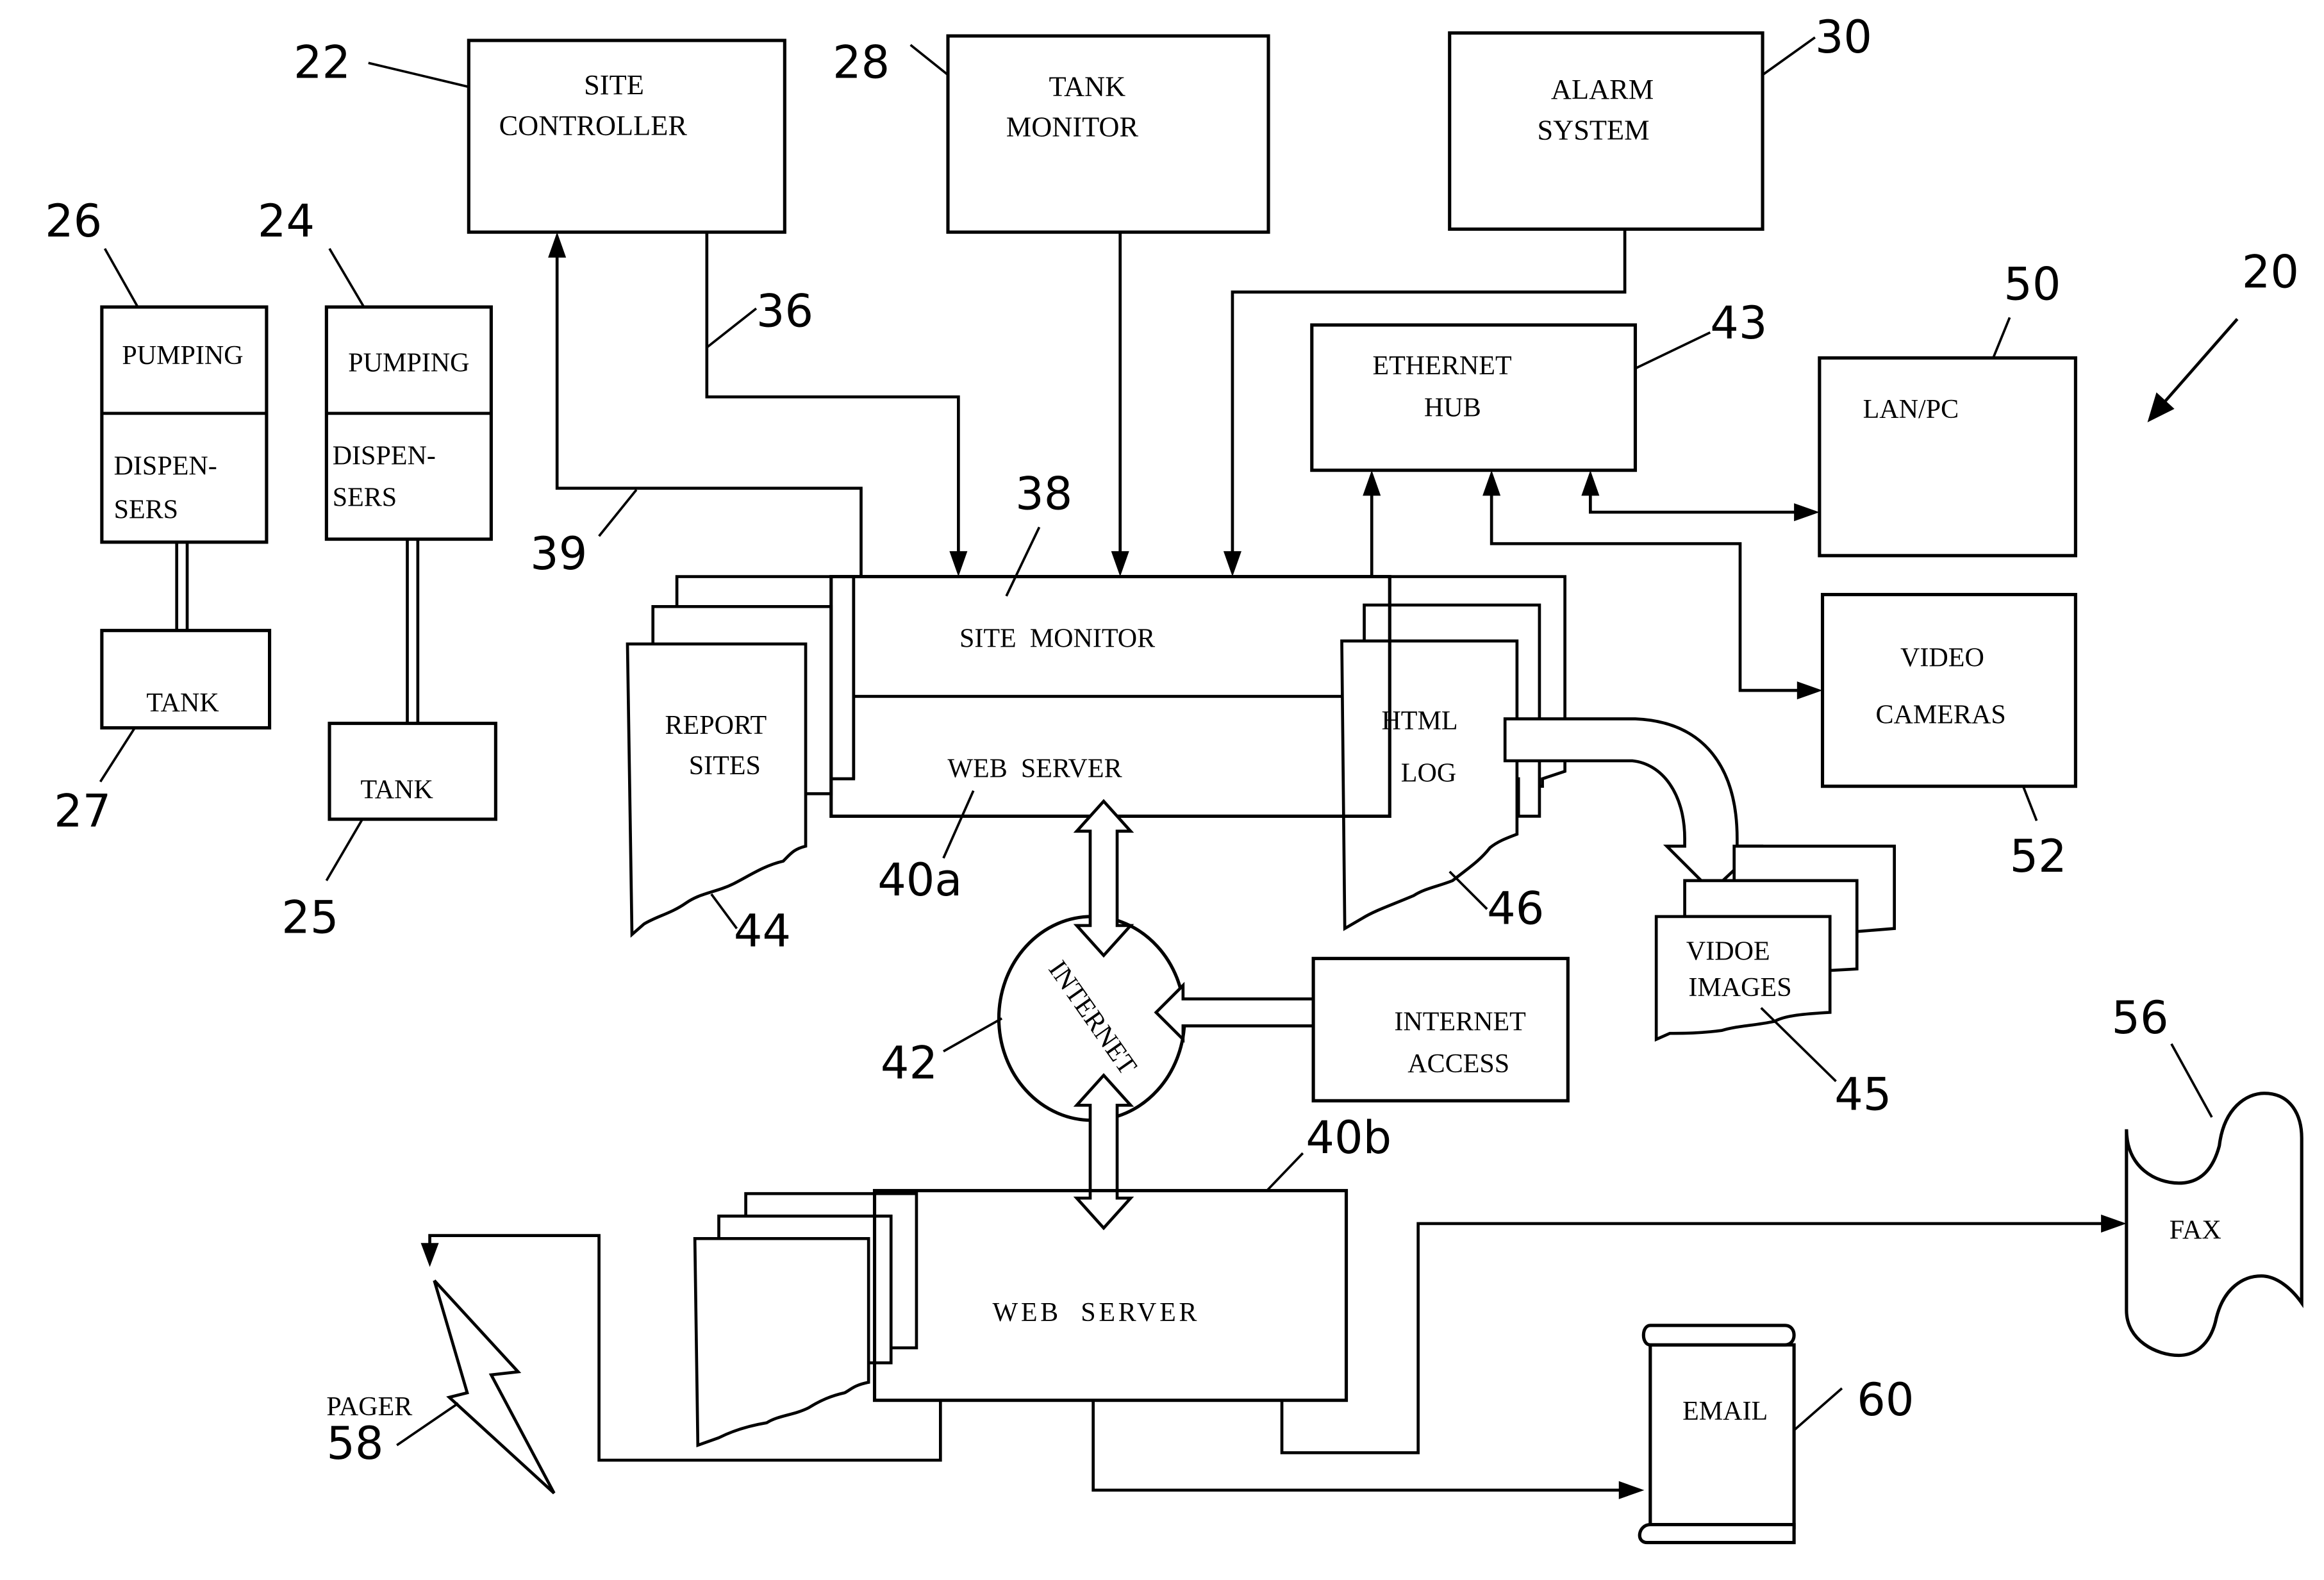 The width and height of the screenshot is (2324, 1580). I want to click on html-log-label-line1: HTML, so click(1419, 721).